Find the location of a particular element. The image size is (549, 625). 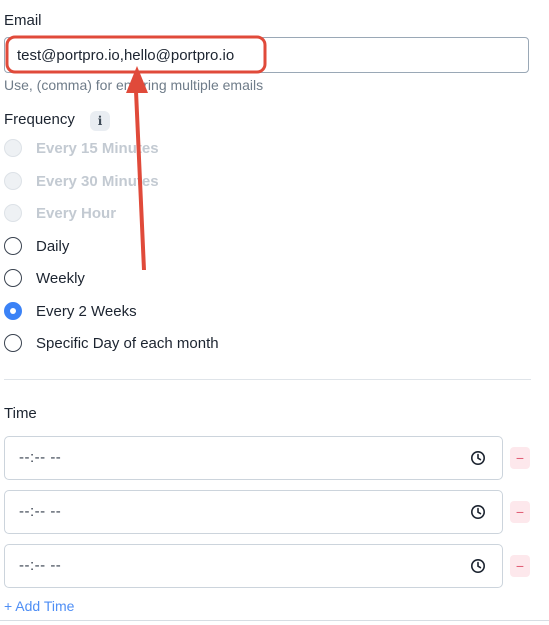

frequency-option-every-15-minutes: Every 15 Minutes is located at coordinates (81, 148).